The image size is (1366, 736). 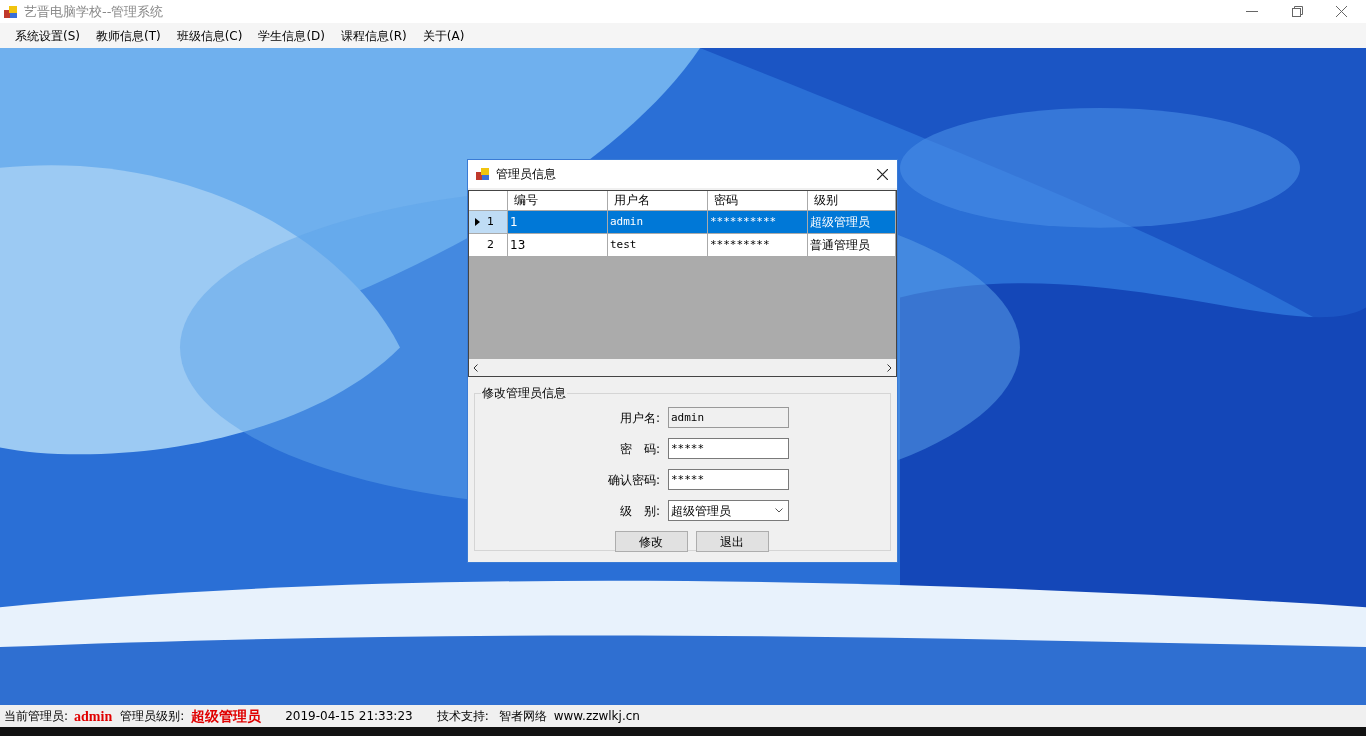 I want to click on row-number: 2, so click(x=490, y=244).